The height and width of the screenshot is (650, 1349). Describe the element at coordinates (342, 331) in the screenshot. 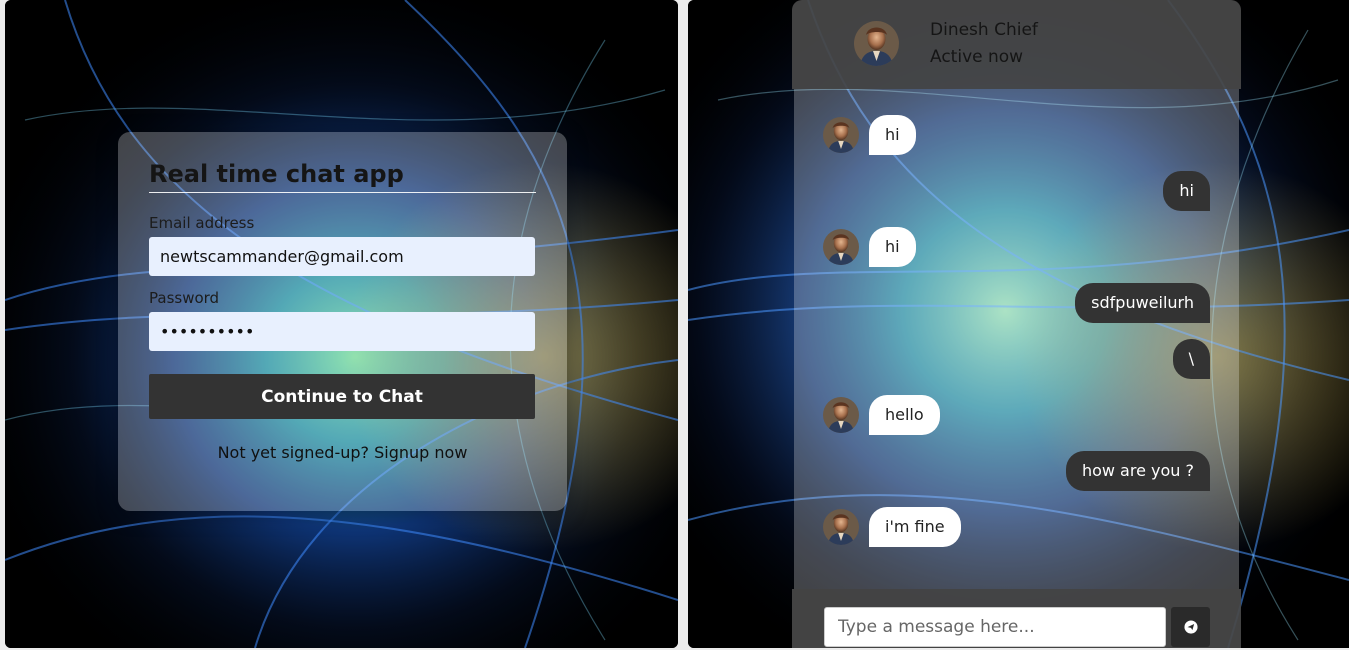

I see `password-field` at that location.